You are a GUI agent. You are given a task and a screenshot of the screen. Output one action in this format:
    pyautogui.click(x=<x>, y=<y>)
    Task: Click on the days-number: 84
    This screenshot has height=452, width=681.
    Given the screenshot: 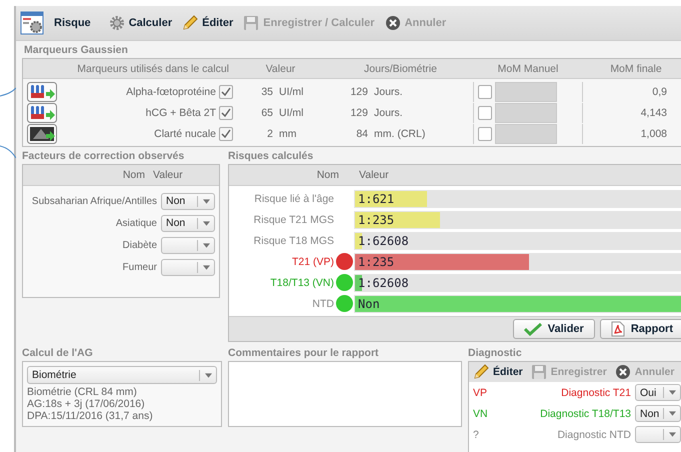 What is the action you would take?
    pyautogui.click(x=361, y=134)
    